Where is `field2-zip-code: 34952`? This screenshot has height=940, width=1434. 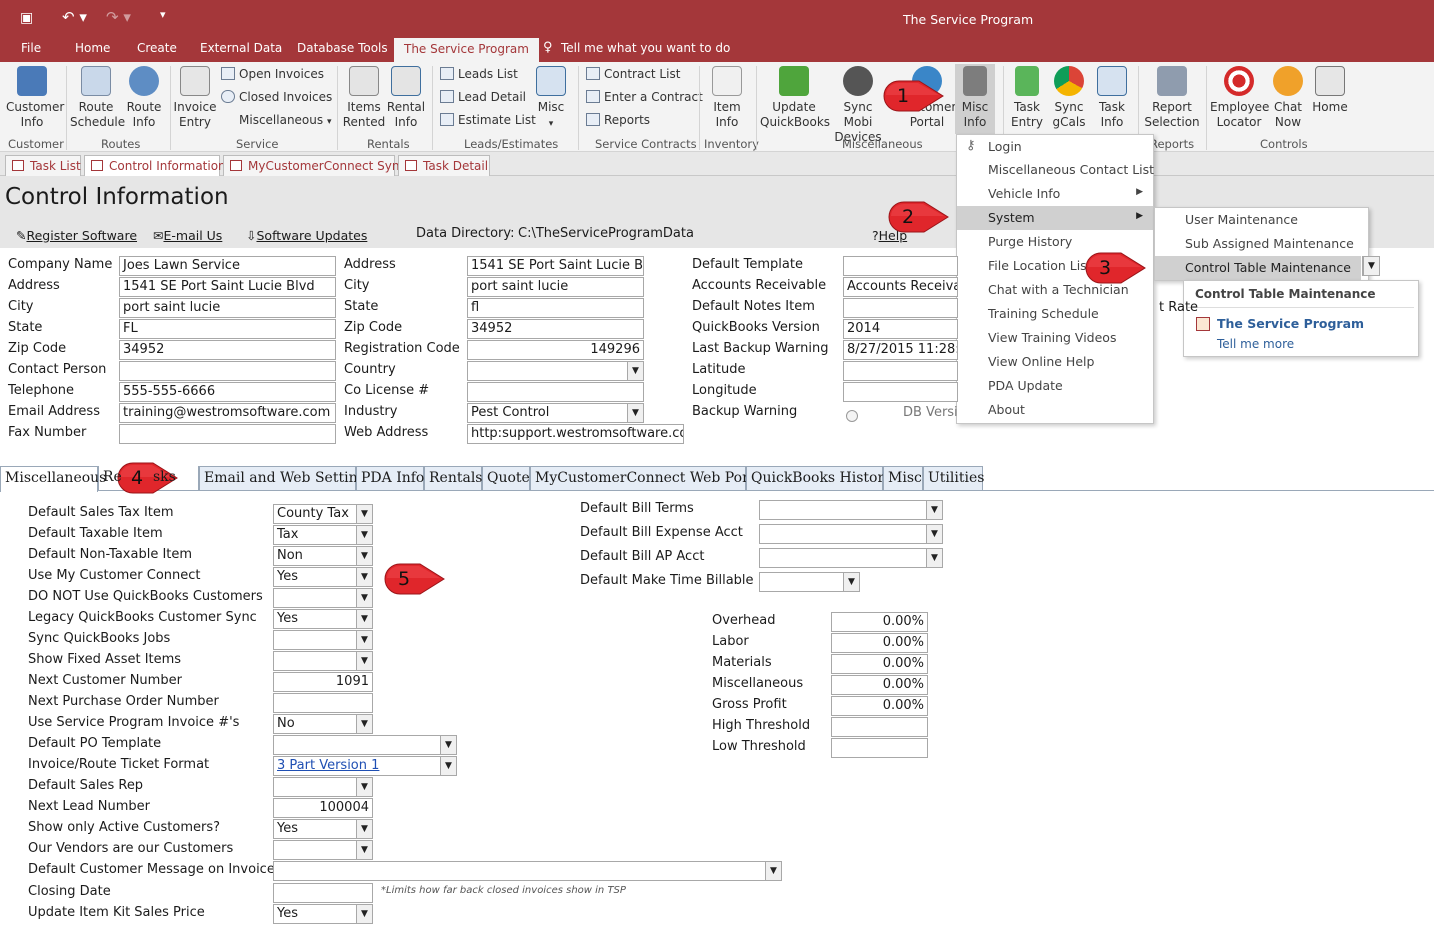
field2-zip-code: 34952 is located at coordinates (555, 329).